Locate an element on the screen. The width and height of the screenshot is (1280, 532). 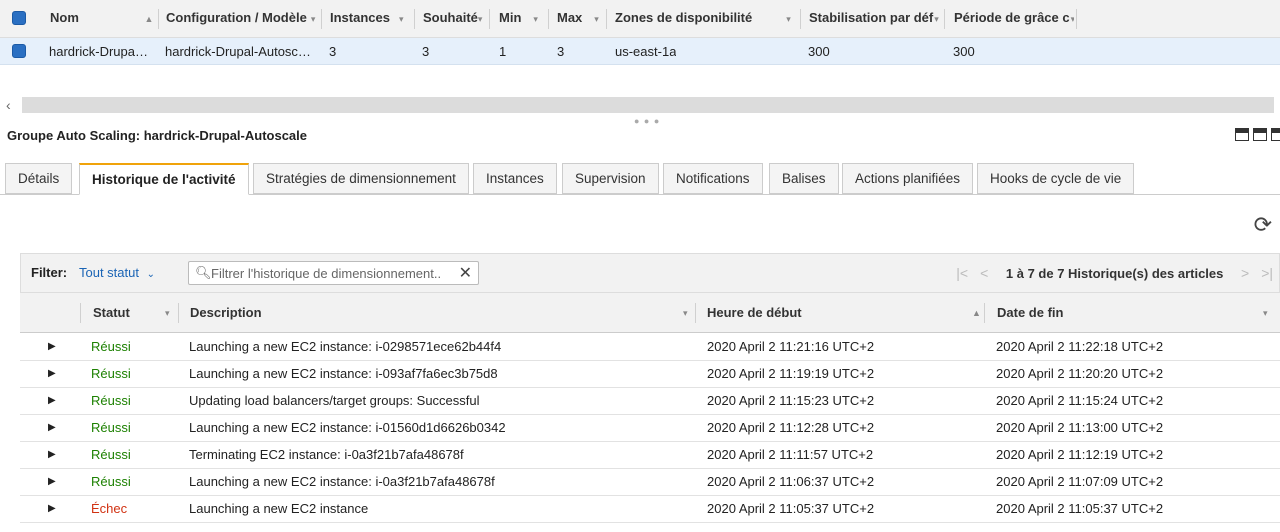
col-instances: Instances ▾ is located at coordinates (371, 19).